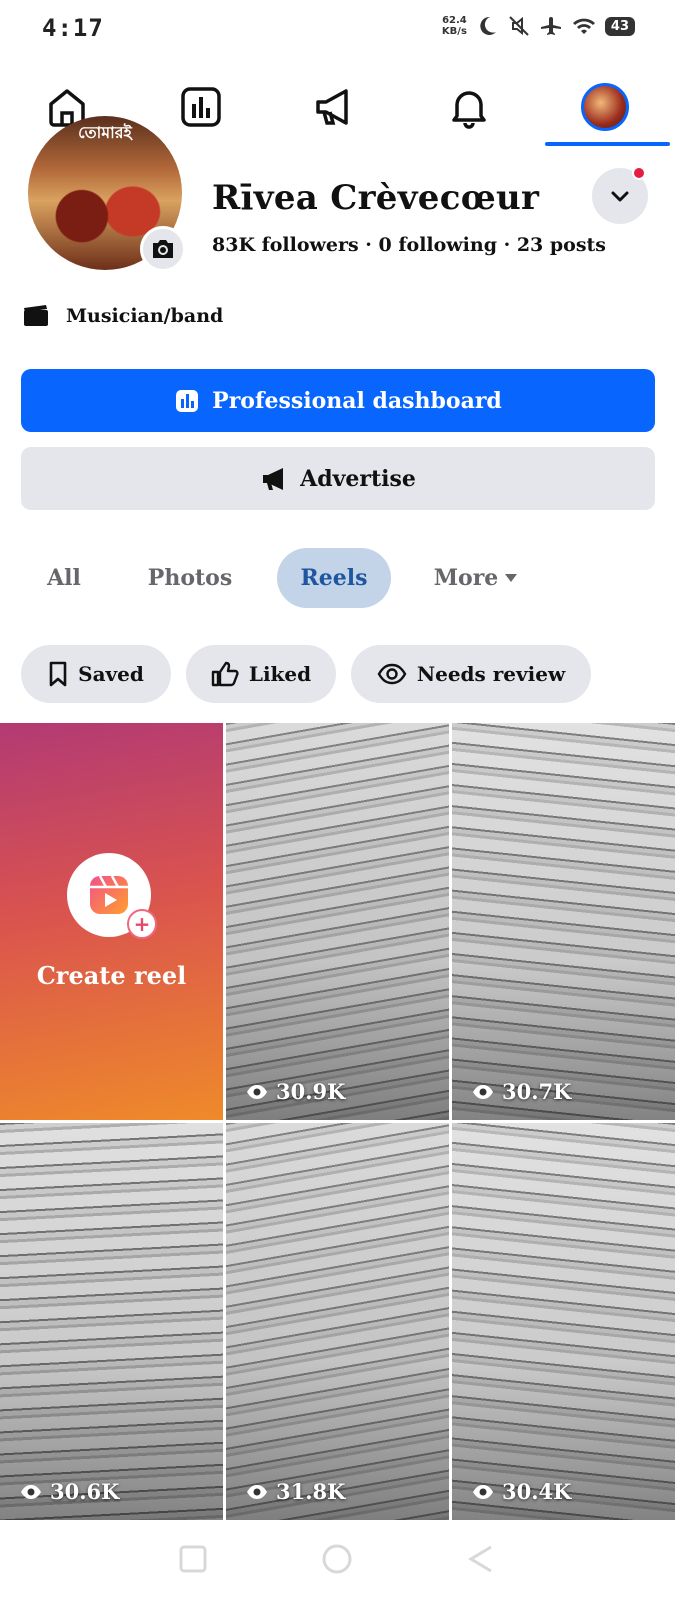 The width and height of the screenshot is (675, 1600). I want to click on tab-more: More, so click(476, 578).